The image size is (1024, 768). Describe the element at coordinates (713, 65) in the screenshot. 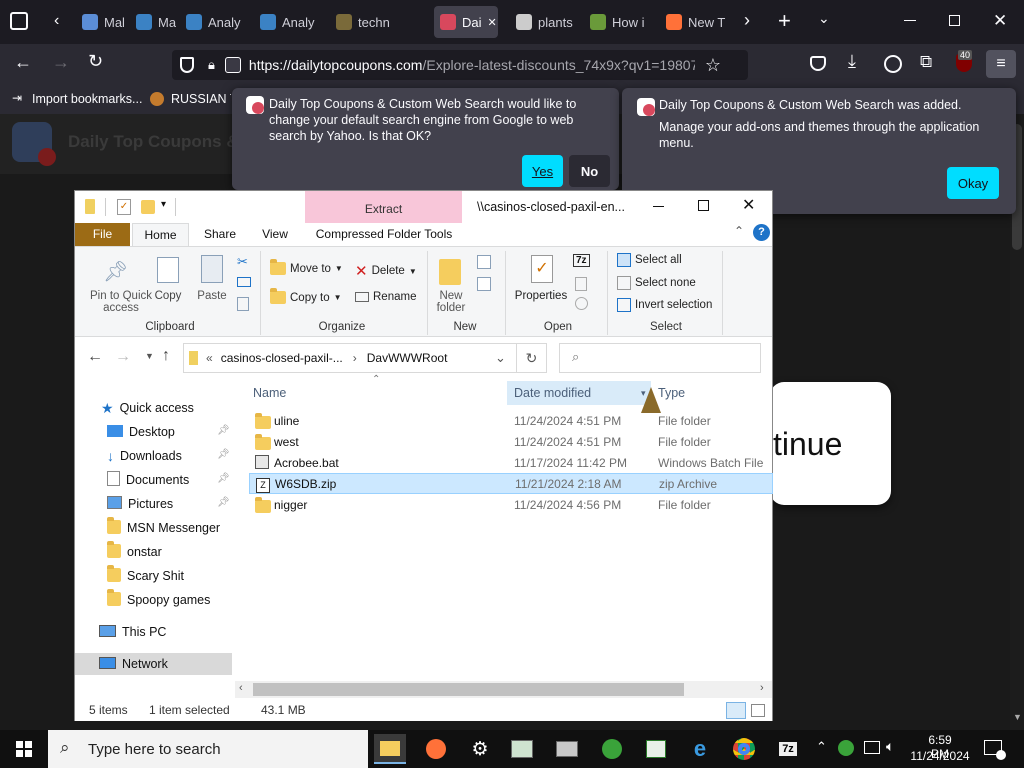

I see `bookmark-star-icon: ☆` at that location.